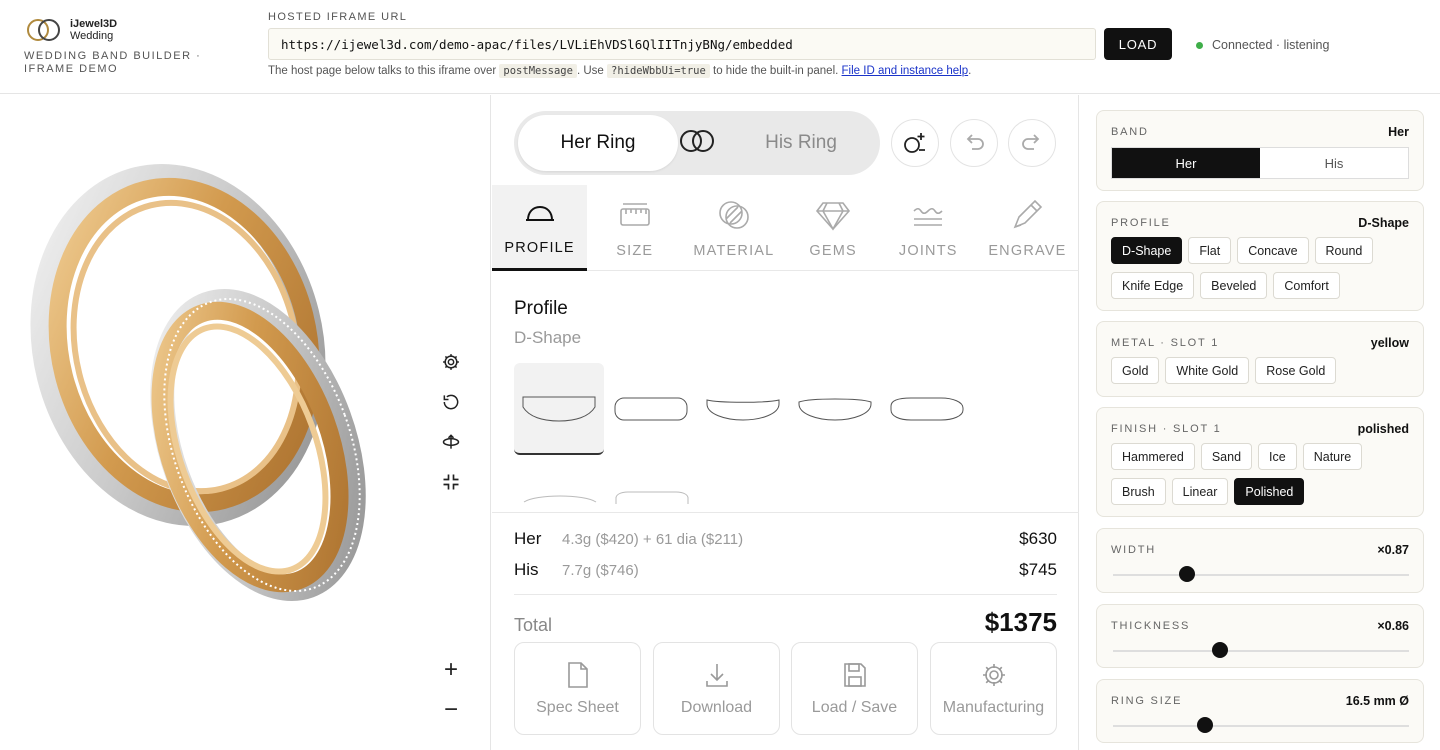 This screenshot has height=750, width=1440. Describe the element at coordinates (538, 71) in the screenshot. I see `help-code-postmessage: postMessage` at that location.